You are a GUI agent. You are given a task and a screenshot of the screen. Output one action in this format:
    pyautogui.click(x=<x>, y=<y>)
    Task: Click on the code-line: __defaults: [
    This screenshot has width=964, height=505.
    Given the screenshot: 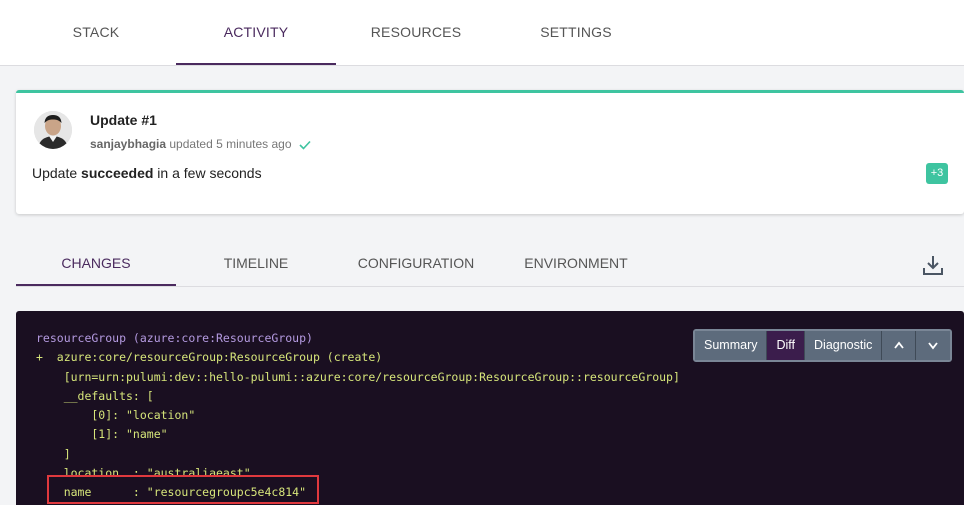 What is the action you would take?
    pyautogui.click(x=95, y=395)
    